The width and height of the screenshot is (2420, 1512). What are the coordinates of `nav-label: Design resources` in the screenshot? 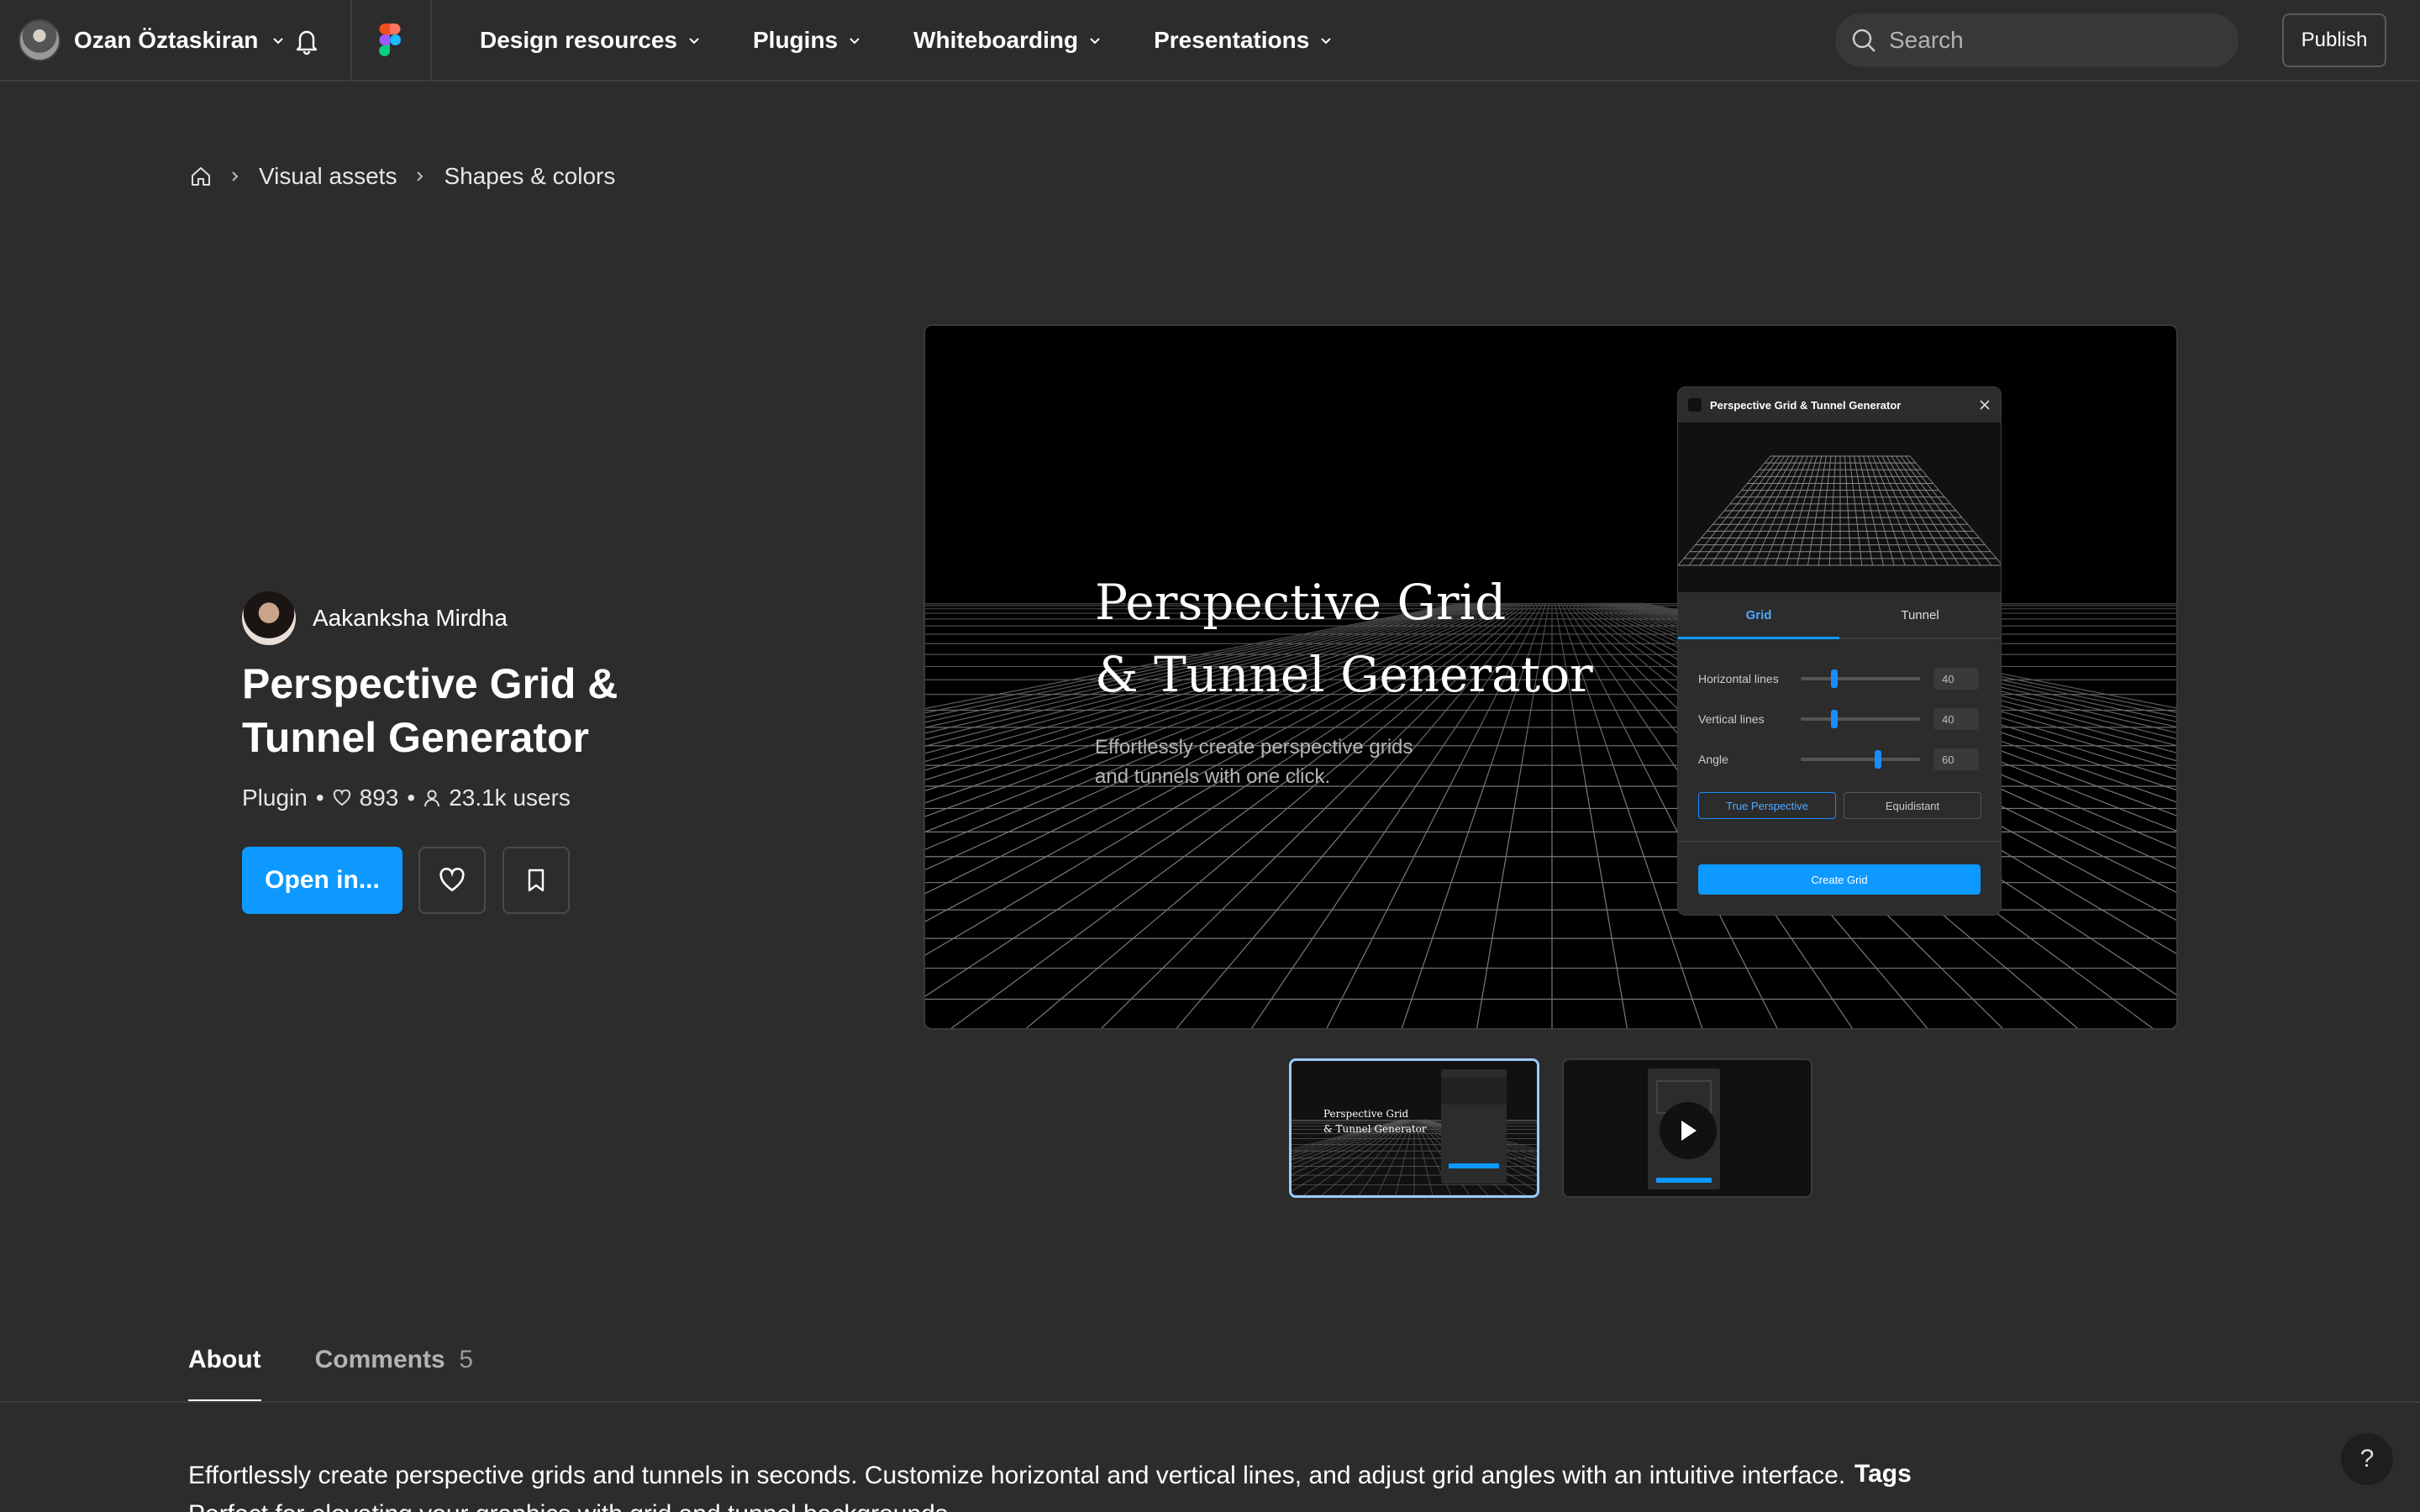 It's located at (578, 40).